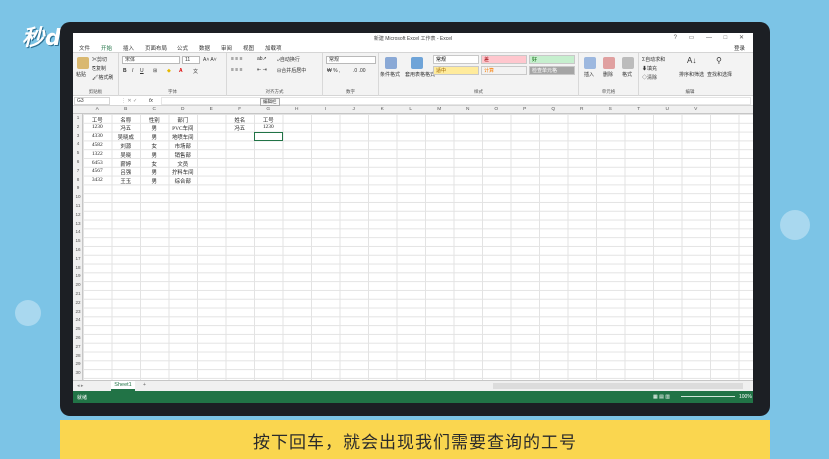  I want to click on column-header-p: P, so click(525, 109).